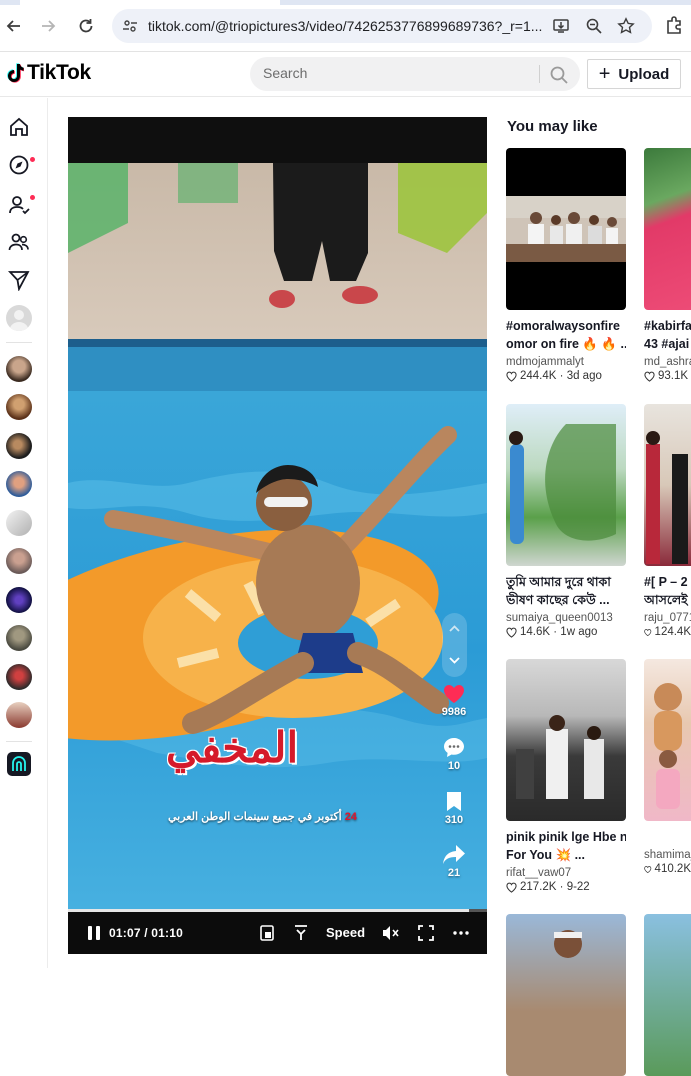 This screenshot has width=691, height=1076. Describe the element at coordinates (277, 933) in the screenshot. I see `video-controls: 01:07 / 01:10 Speed` at that location.